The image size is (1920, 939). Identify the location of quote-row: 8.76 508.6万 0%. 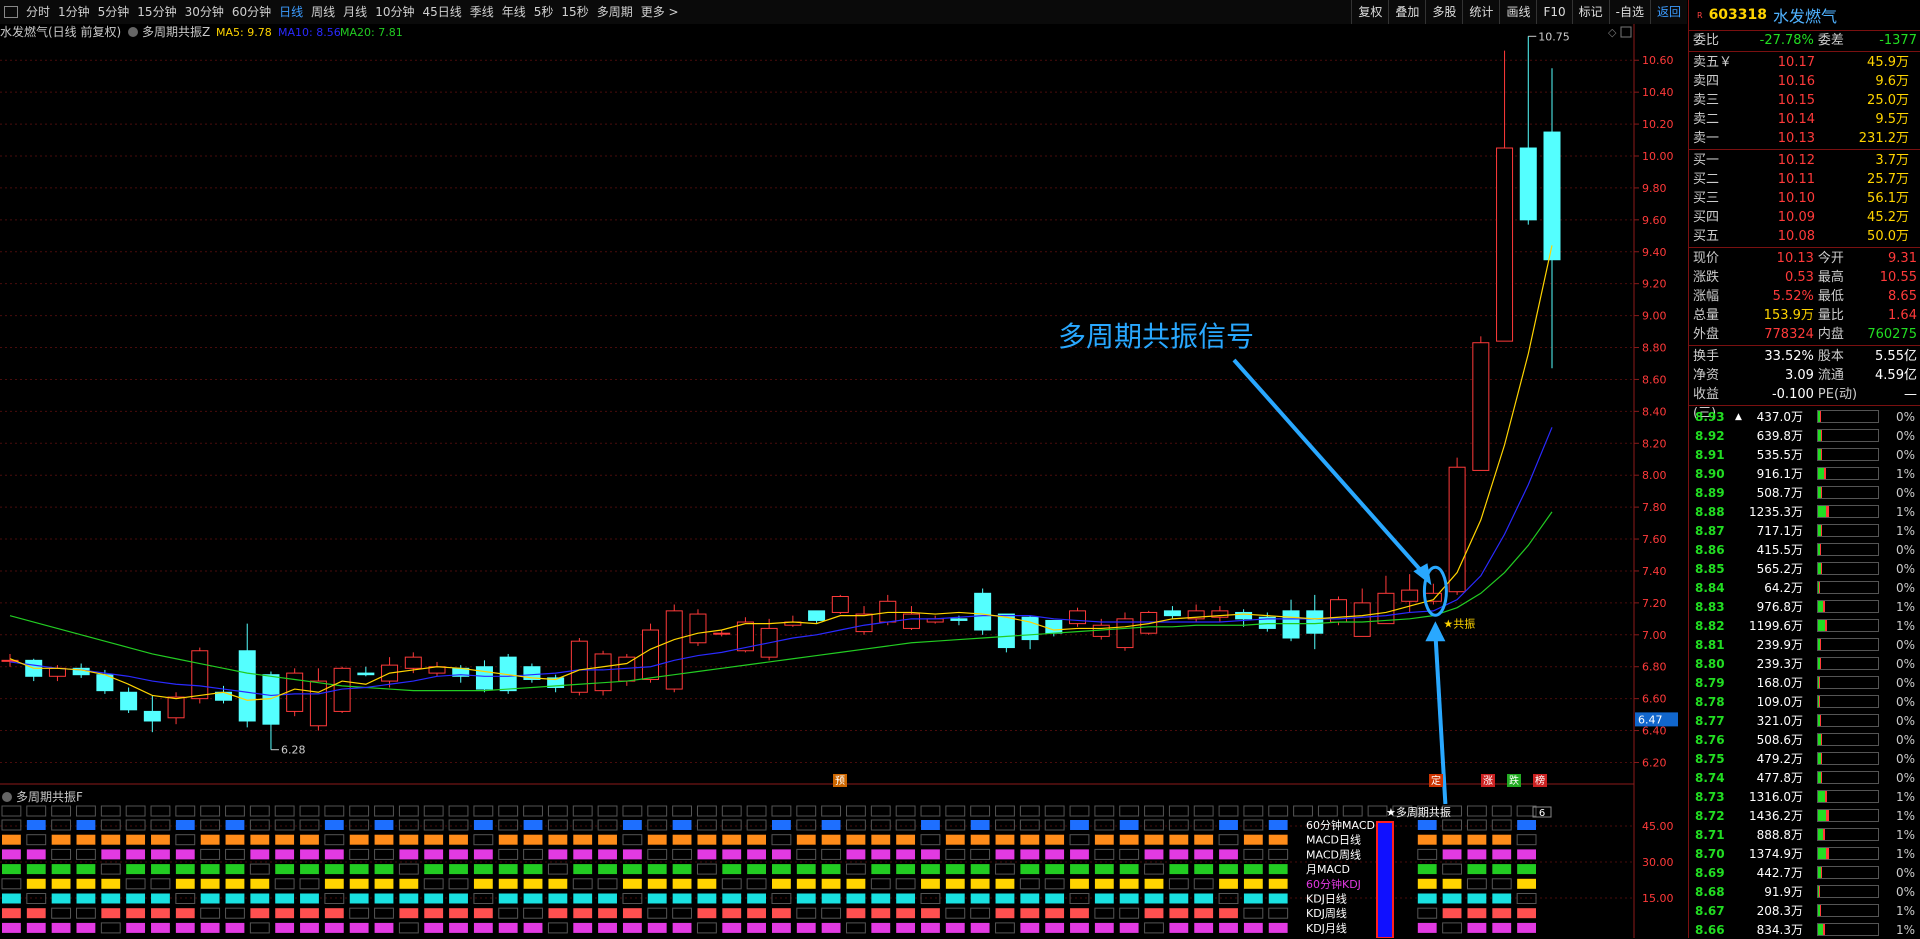
(1804, 739).